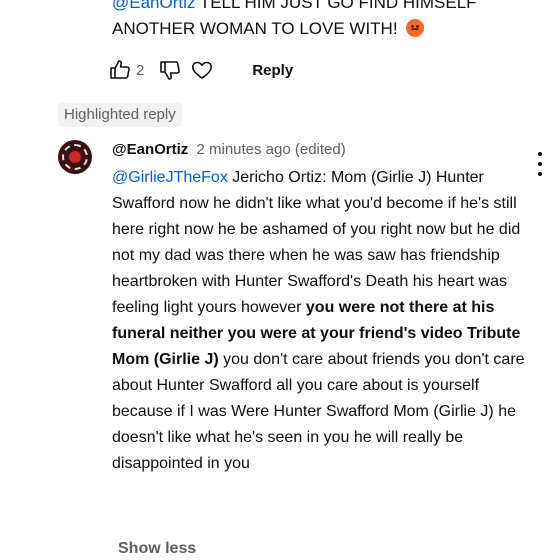  Describe the element at coordinates (140, 70) in the screenshot. I see `like-count: 2` at that location.